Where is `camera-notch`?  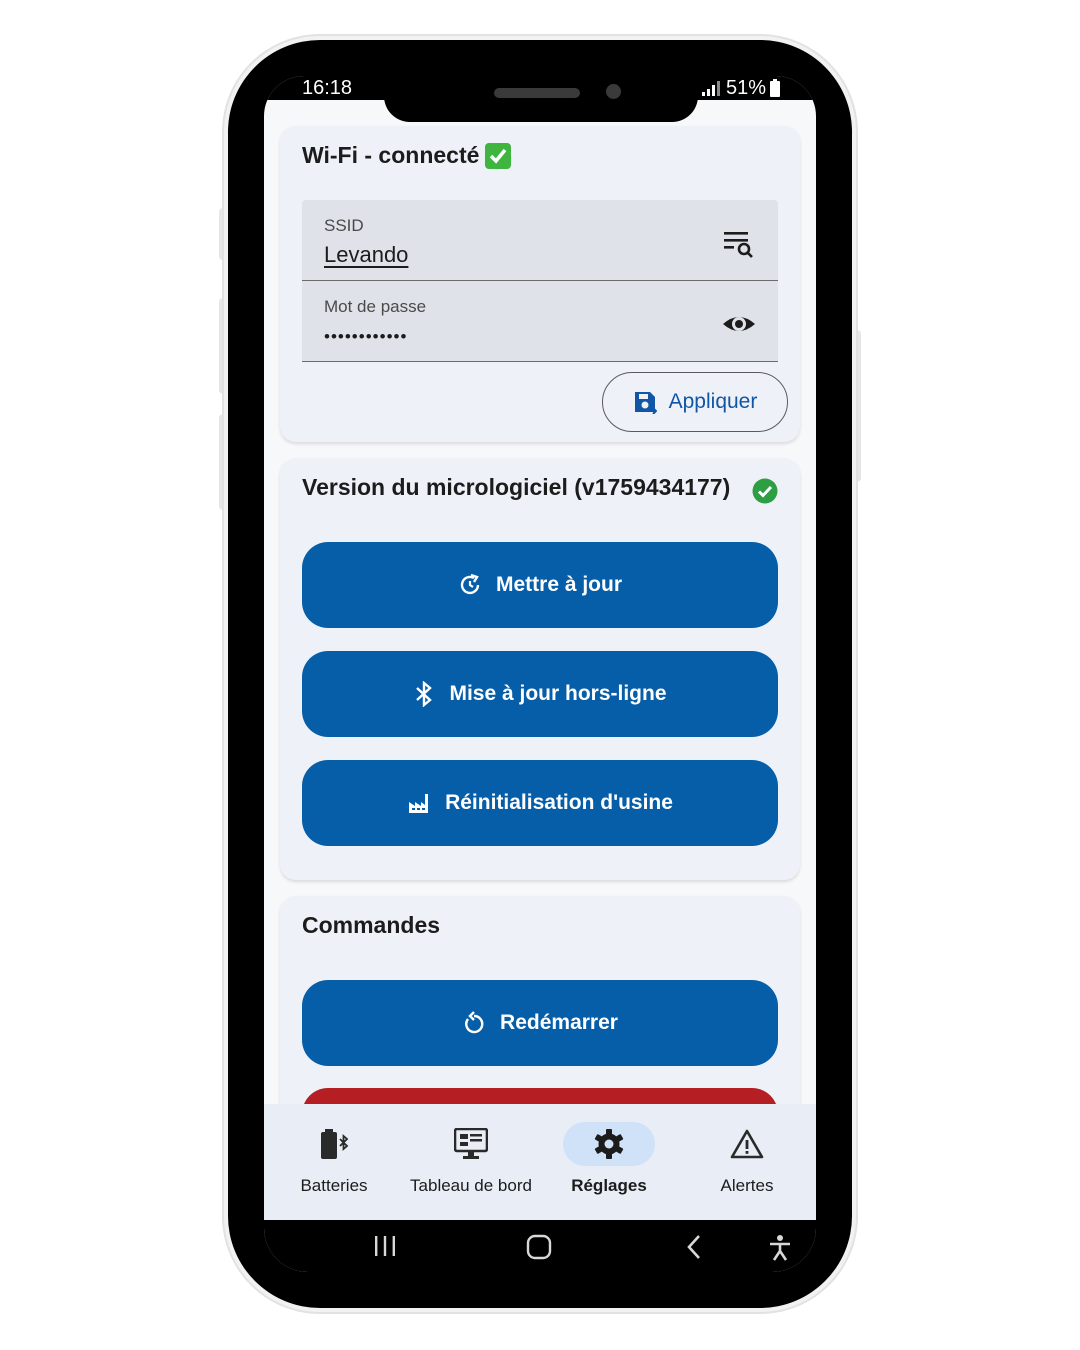 camera-notch is located at coordinates (541, 99).